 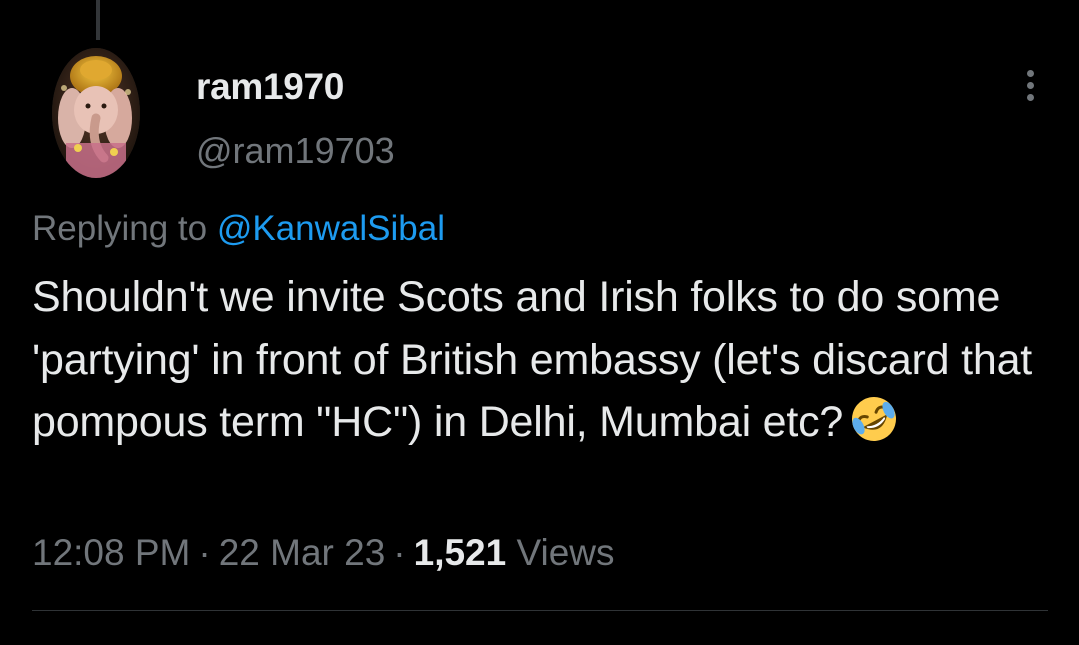 I want to click on tweet-meta: 12:08 PM · 22 Mar 23 · 1,521 Views, so click(x=323, y=553).